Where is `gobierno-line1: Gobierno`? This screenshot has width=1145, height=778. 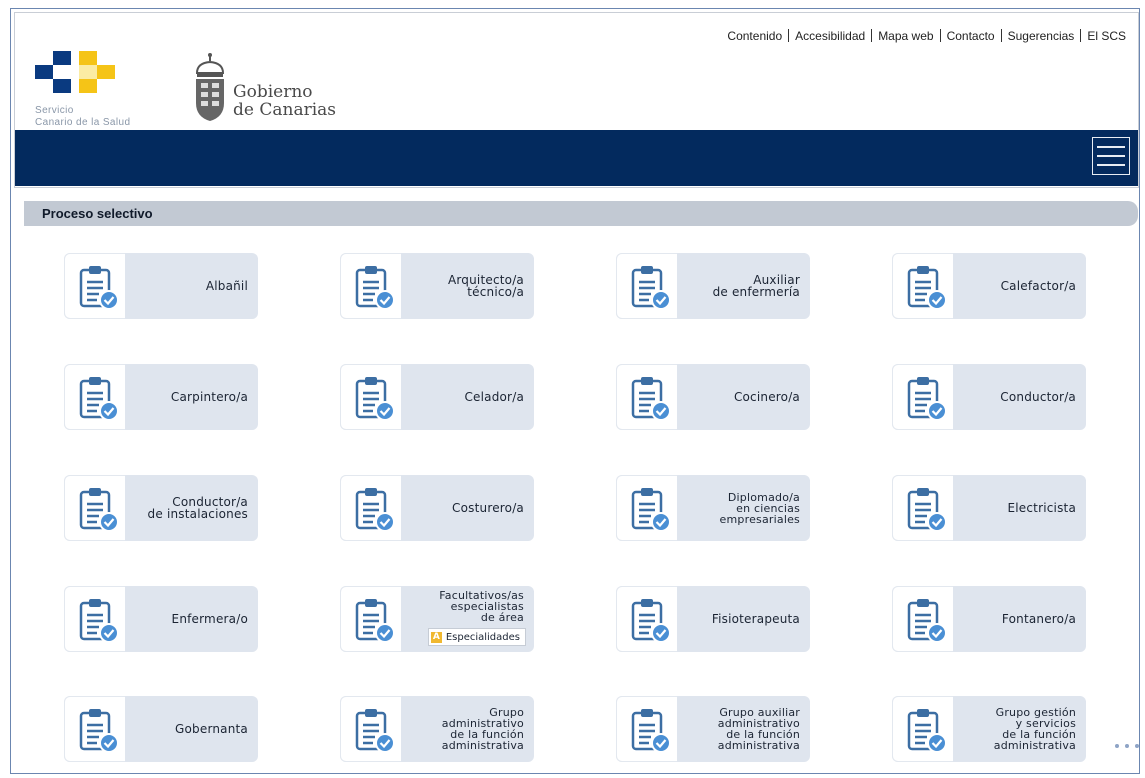 gobierno-line1: Gobierno is located at coordinates (273, 92).